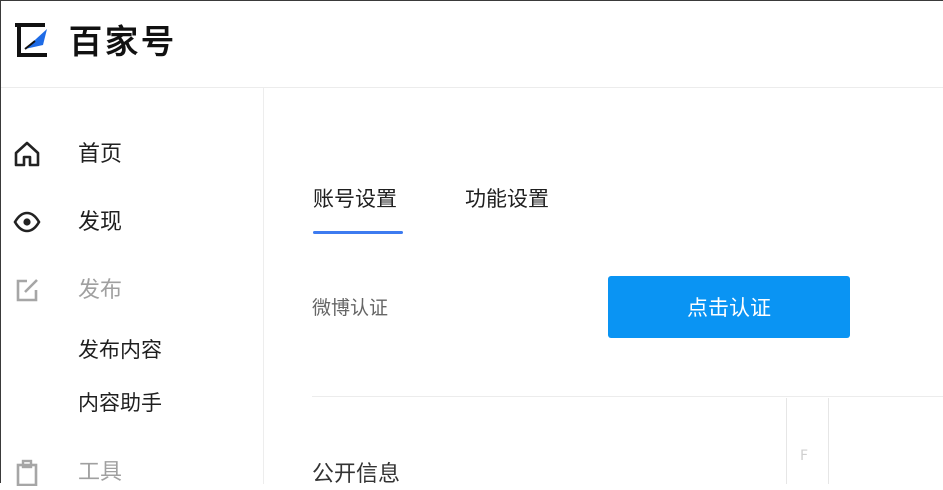 The height and width of the screenshot is (490, 943). What do you see at coordinates (100, 290) in the screenshot?
I see `sidebar-item-label: 发布` at bounding box center [100, 290].